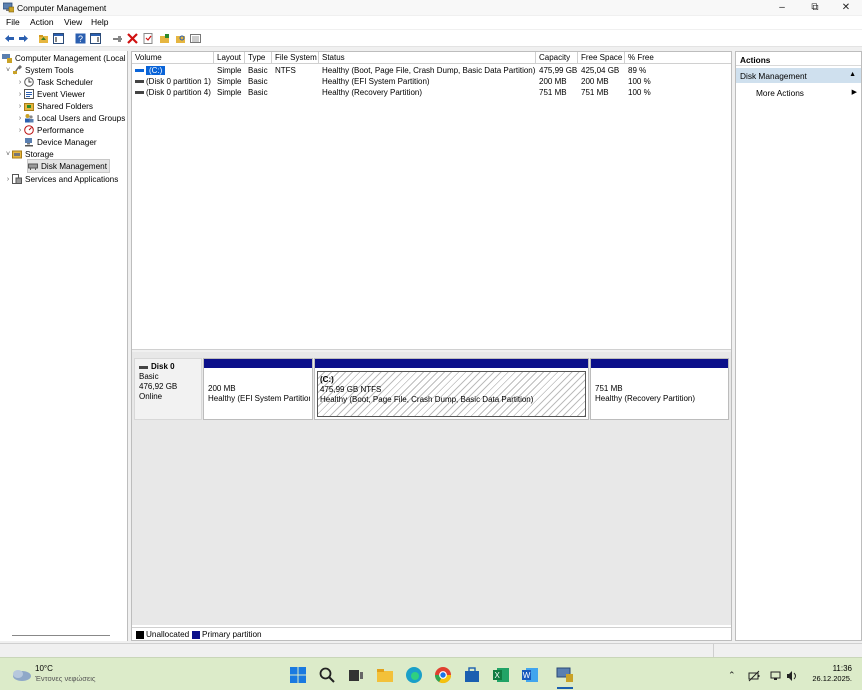 This screenshot has width=862, height=690. I want to click on help-icon: ?, so click(80, 38).